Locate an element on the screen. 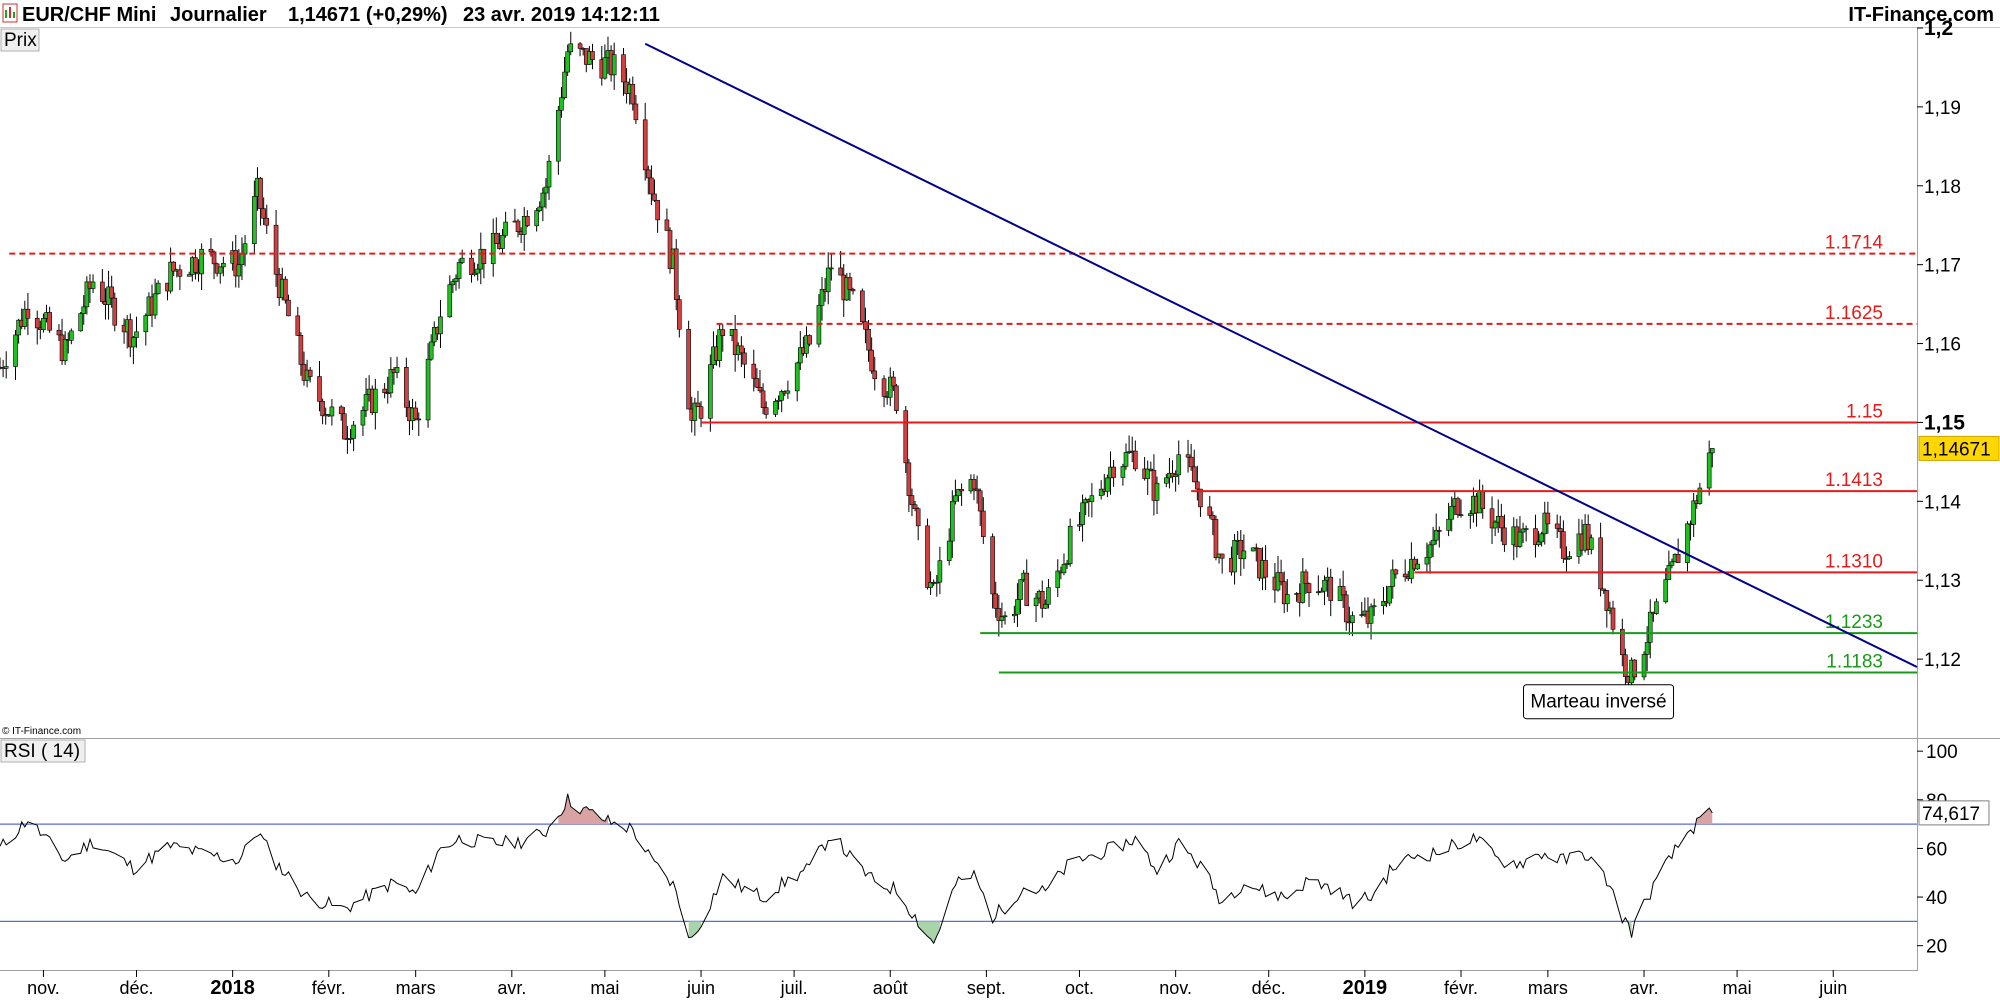 This screenshot has height=1000, width=2000. level-label: 1.15 is located at coordinates (1864, 411).